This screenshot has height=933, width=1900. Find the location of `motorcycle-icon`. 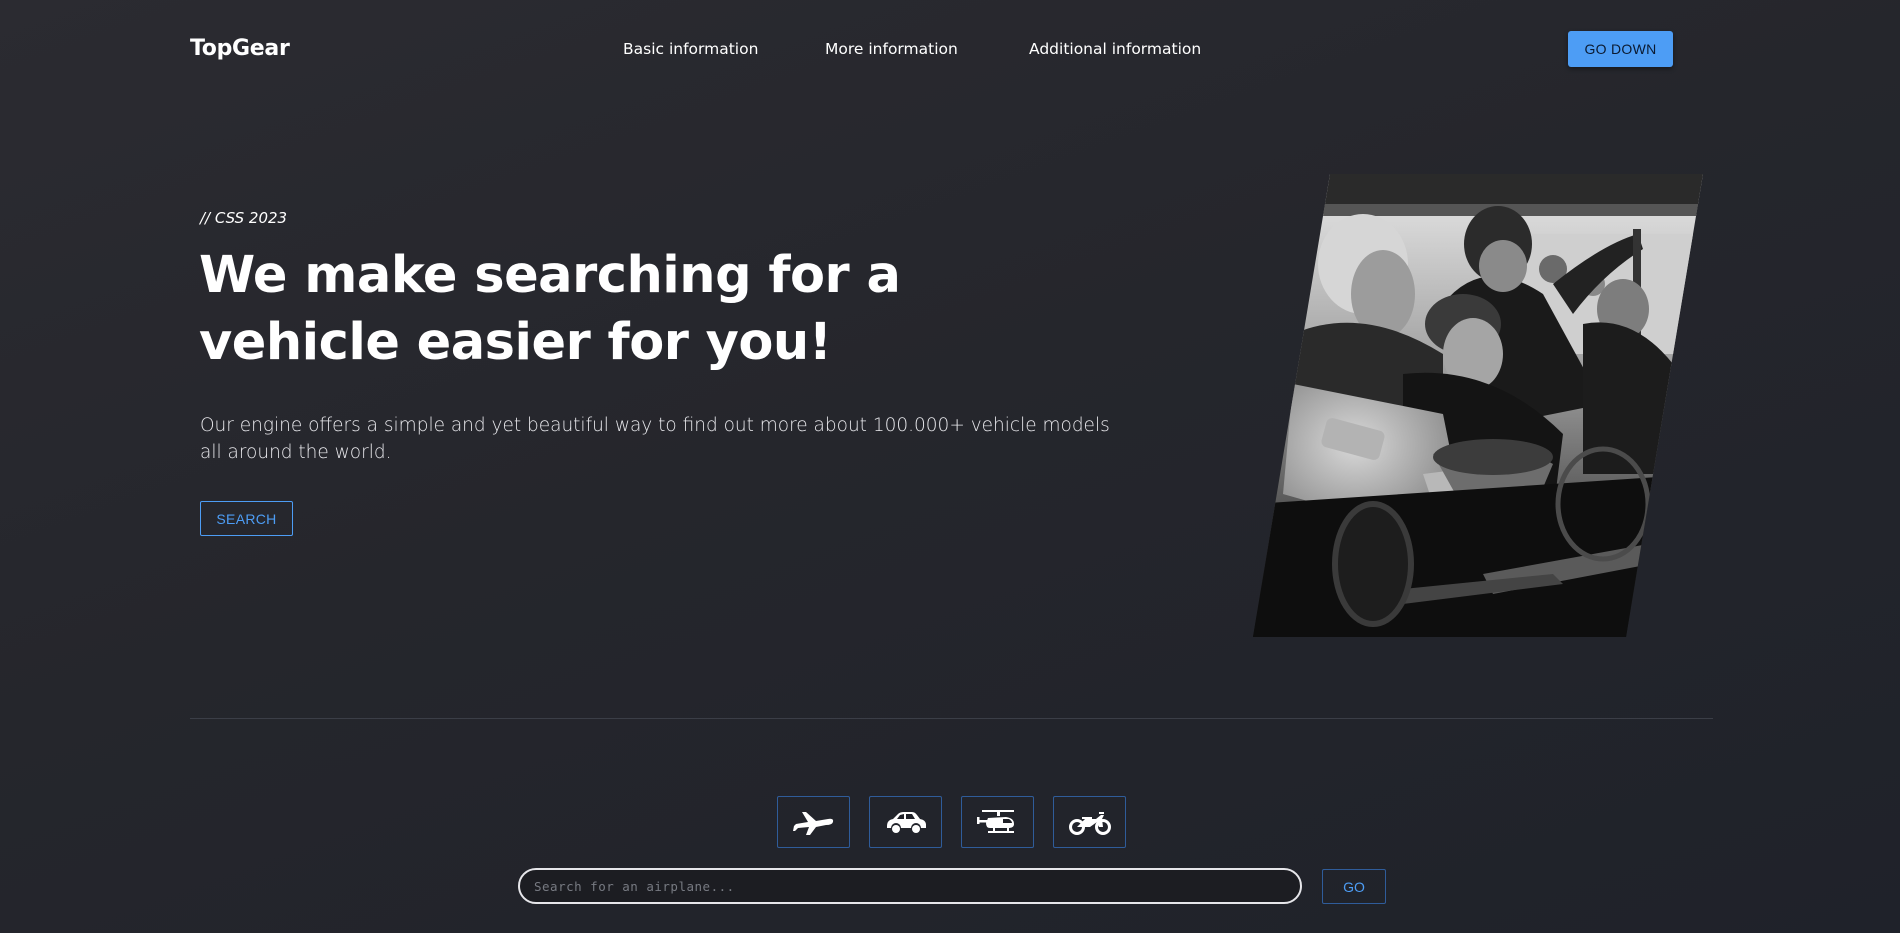

motorcycle-icon is located at coordinates (1089, 823).